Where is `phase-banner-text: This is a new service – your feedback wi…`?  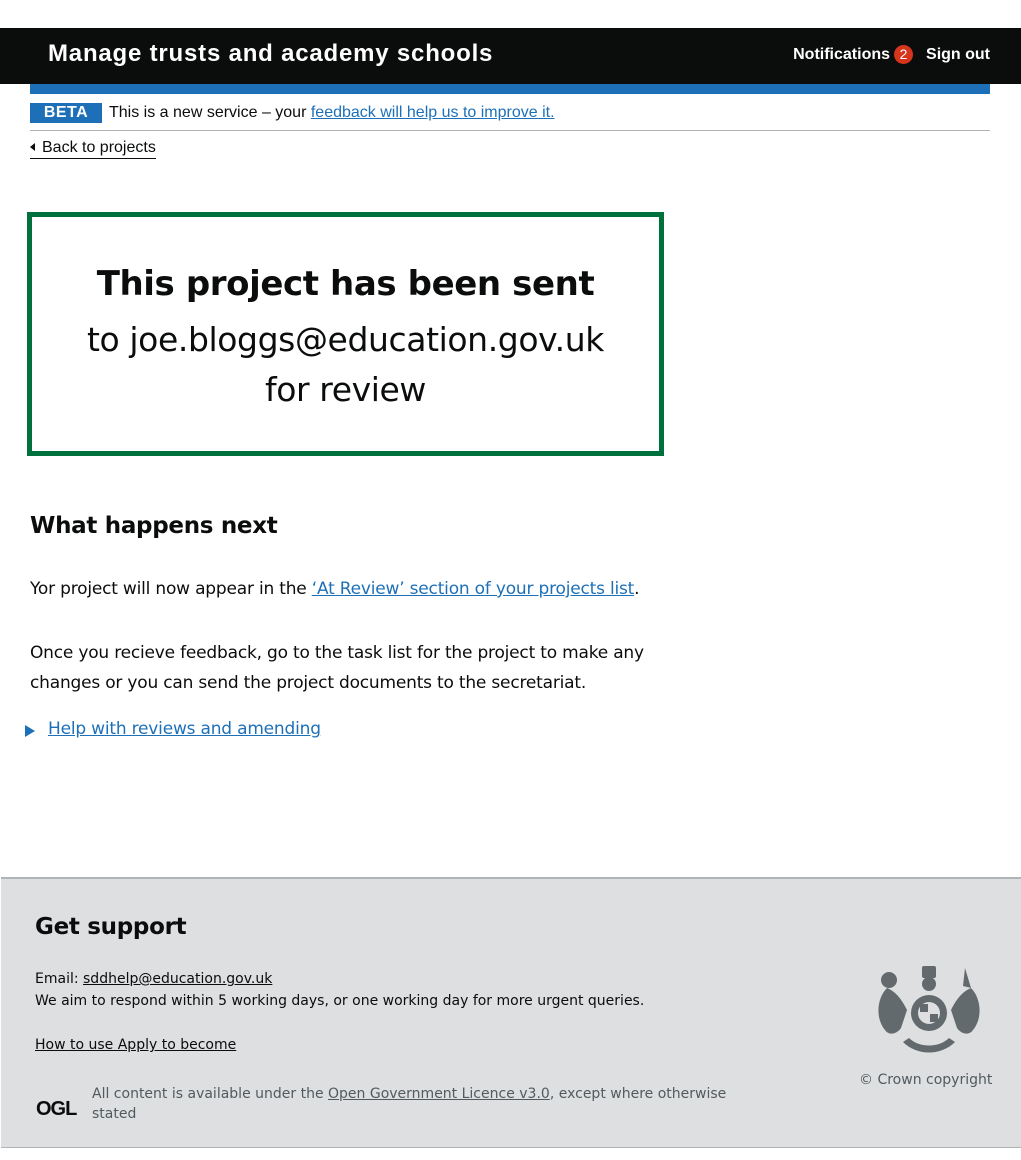
phase-banner-text: This is a new service – your feedback wi… is located at coordinates (332, 113).